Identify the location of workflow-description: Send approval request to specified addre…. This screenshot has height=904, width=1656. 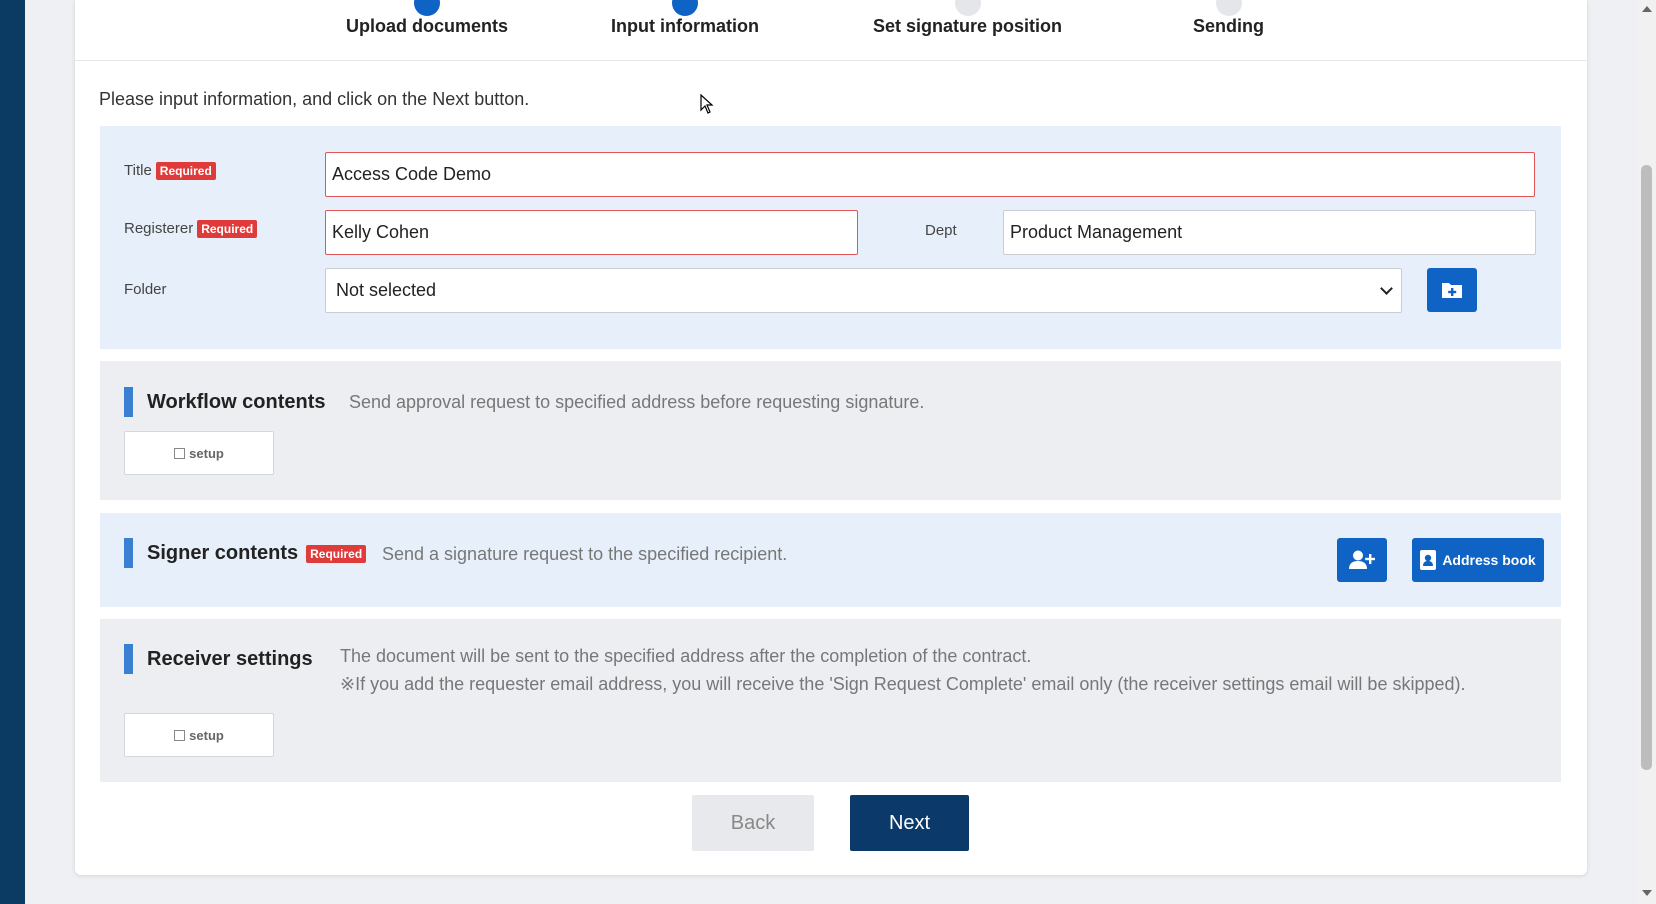
(637, 402).